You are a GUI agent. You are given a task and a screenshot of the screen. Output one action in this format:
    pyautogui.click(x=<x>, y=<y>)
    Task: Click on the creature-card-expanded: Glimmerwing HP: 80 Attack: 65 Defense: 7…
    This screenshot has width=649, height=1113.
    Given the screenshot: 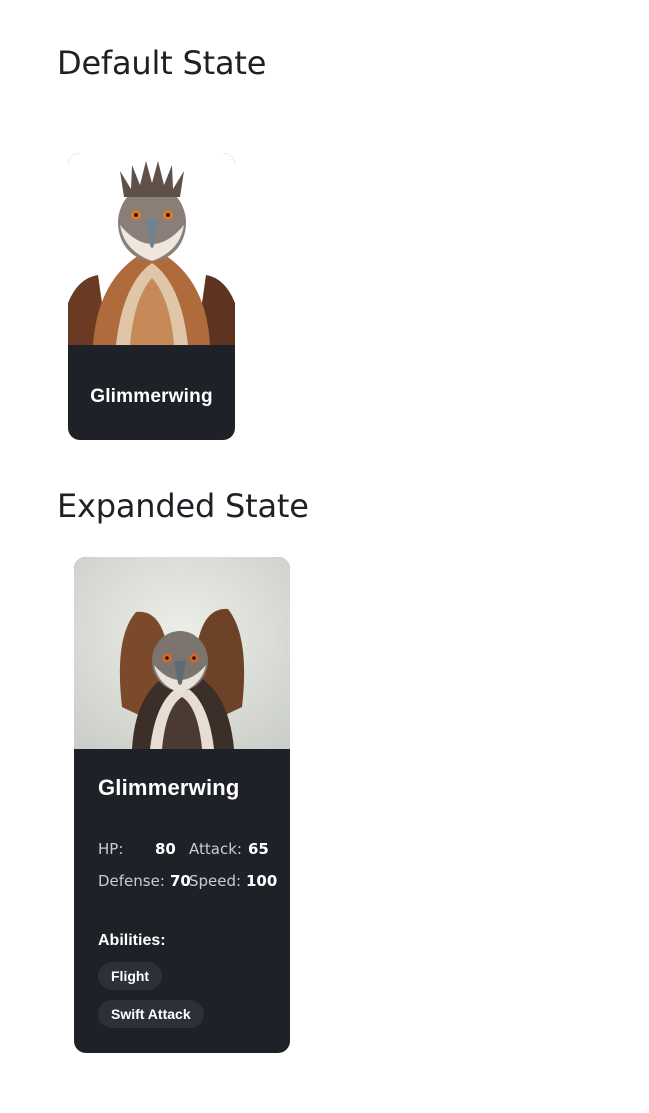 What is the action you would take?
    pyautogui.click(x=182, y=805)
    